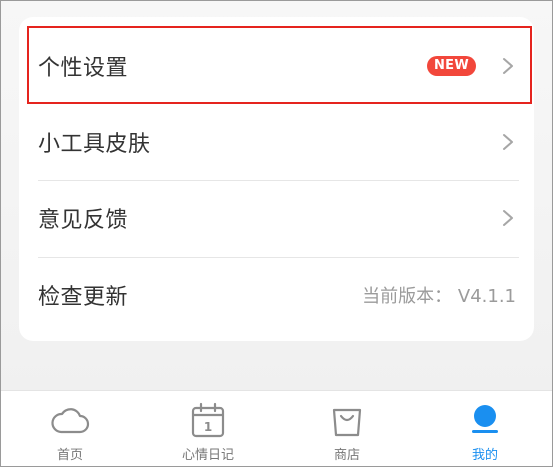 This screenshot has height=467, width=553. I want to click on cloud-icon, so click(70, 421).